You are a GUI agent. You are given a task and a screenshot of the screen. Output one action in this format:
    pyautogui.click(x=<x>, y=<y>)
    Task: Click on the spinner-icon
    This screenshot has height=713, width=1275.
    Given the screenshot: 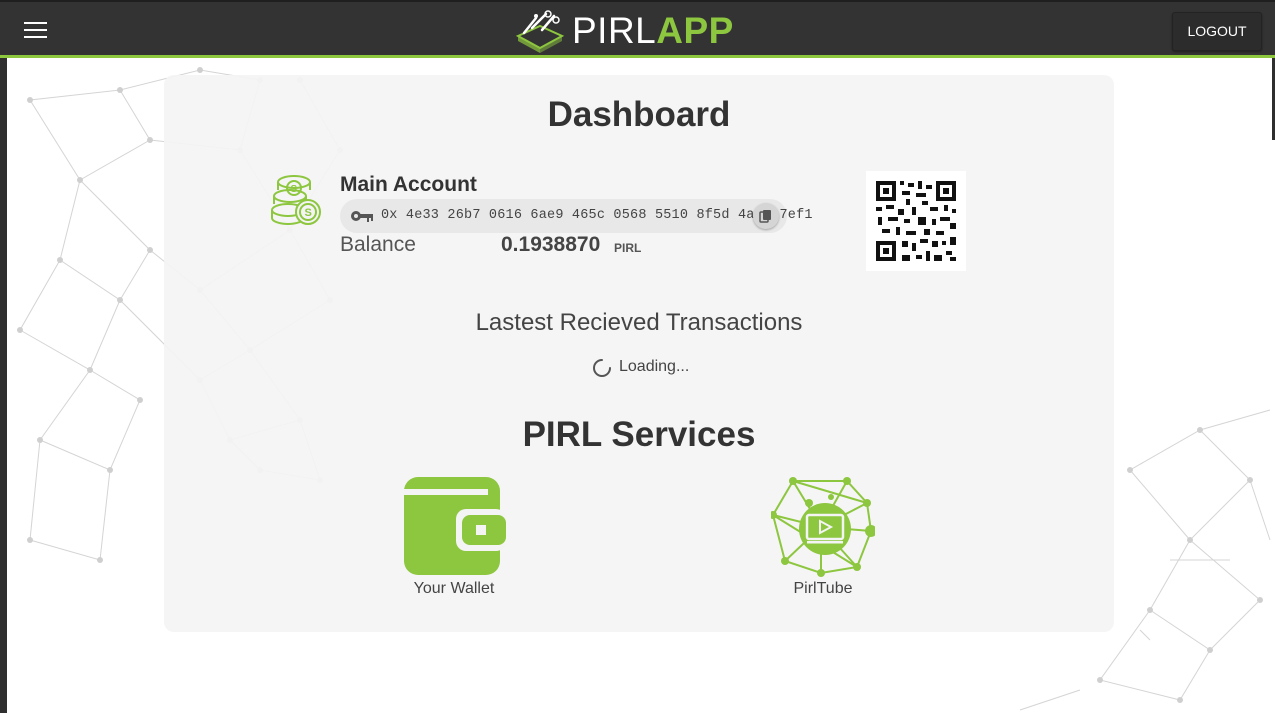 What is the action you would take?
    pyautogui.click(x=602, y=368)
    